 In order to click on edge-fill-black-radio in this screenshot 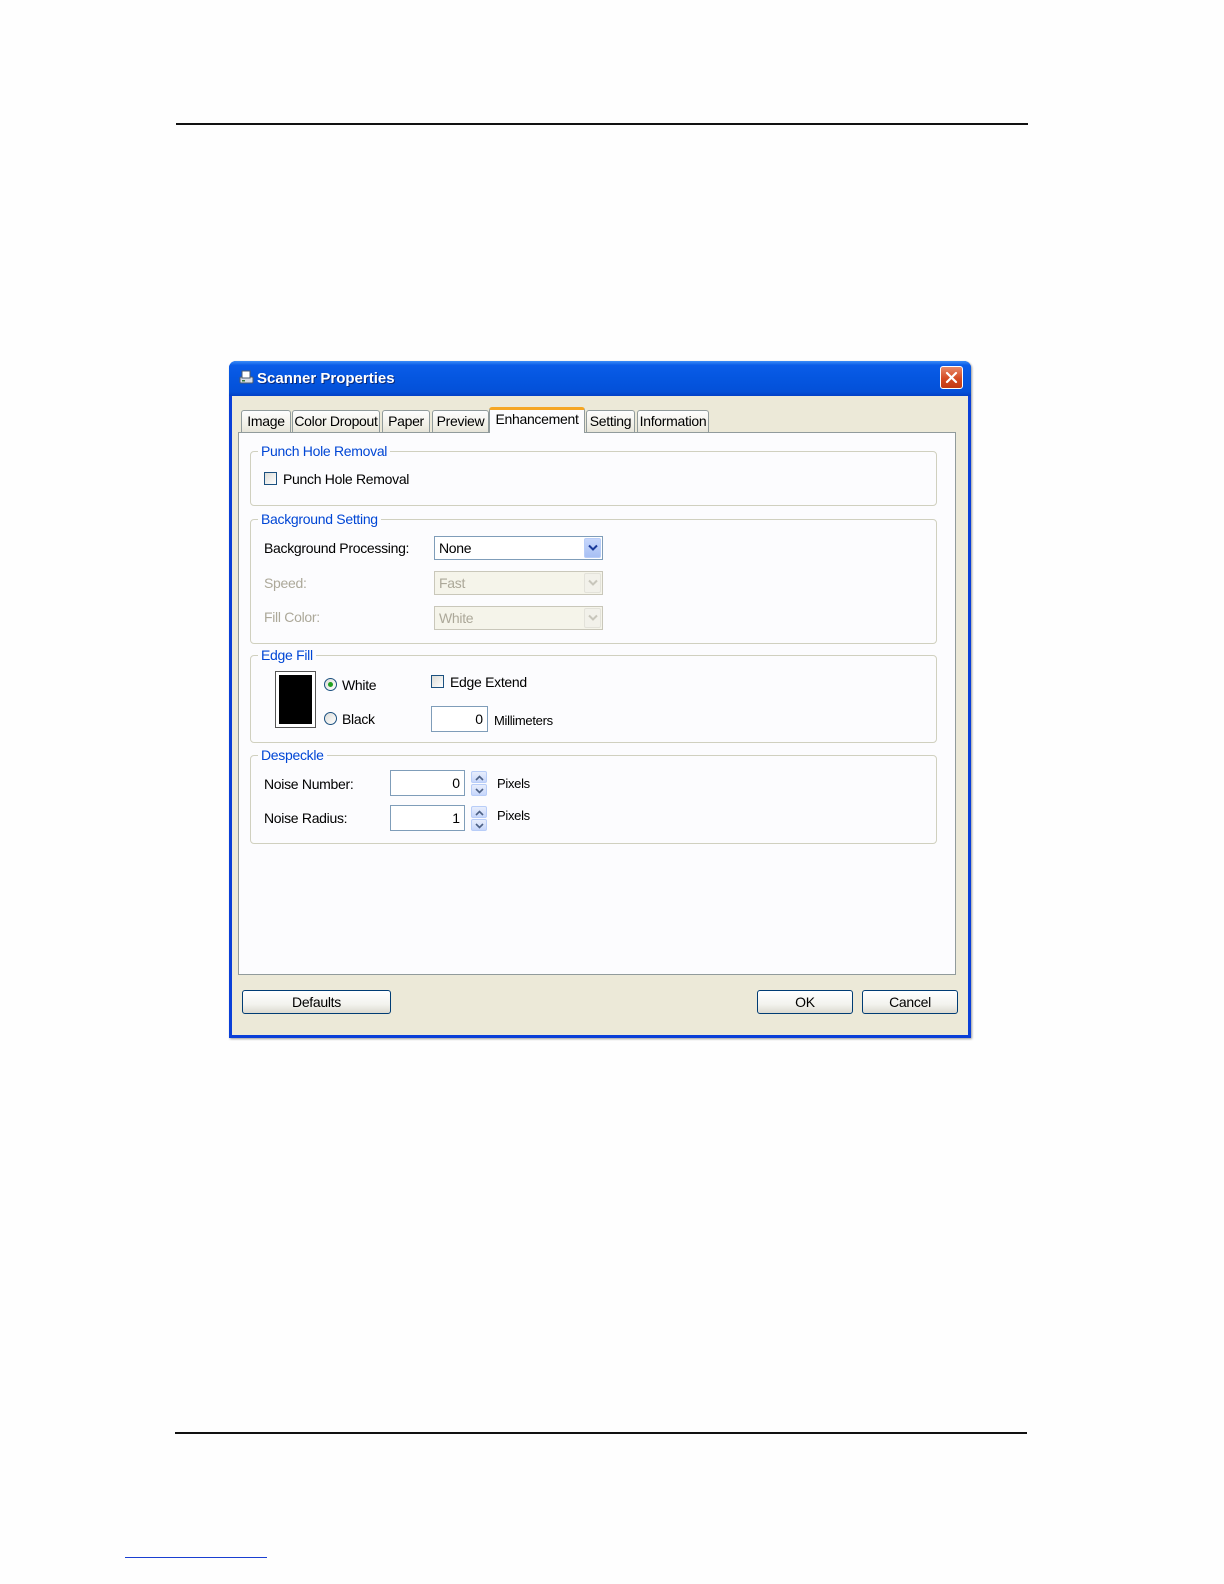, I will do `click(330, 718)`.